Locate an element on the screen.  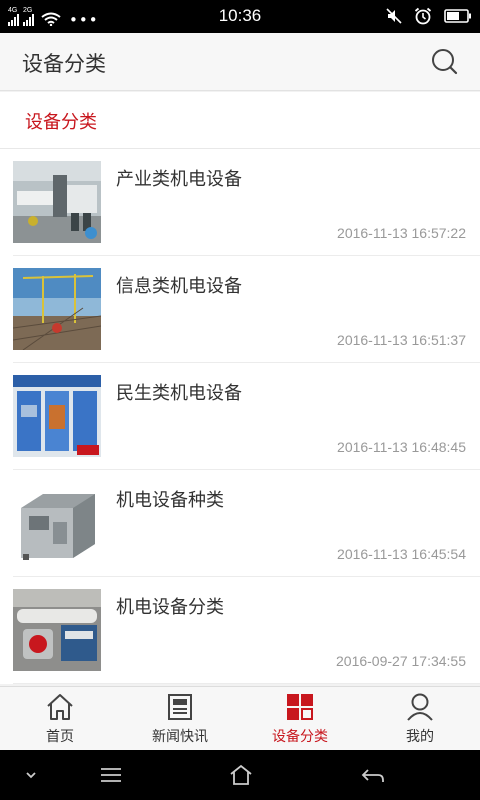
newspaper-icon is located at coordinates (180, 707).